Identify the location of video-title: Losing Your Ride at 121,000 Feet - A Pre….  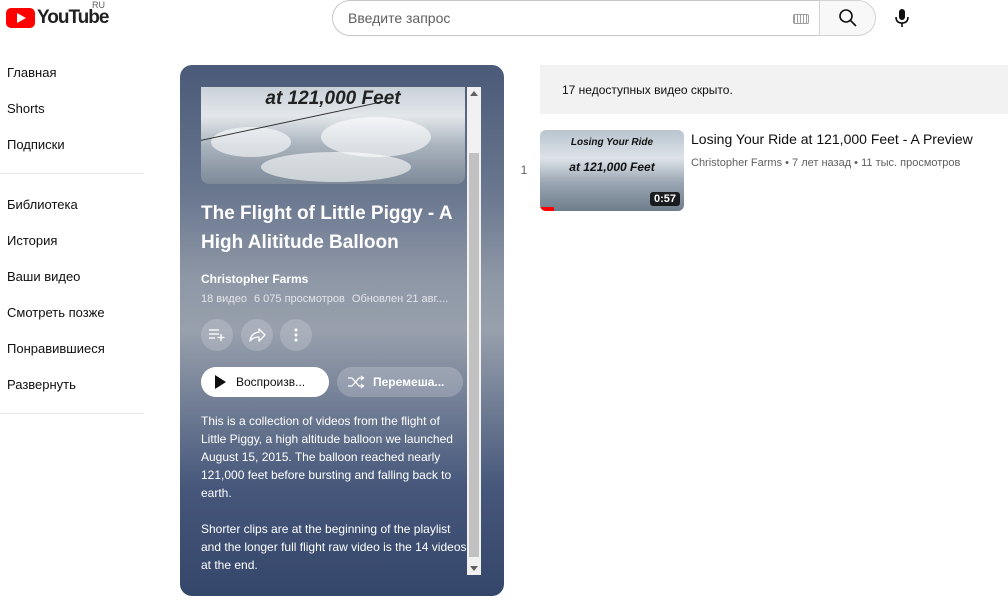
(832, 139).